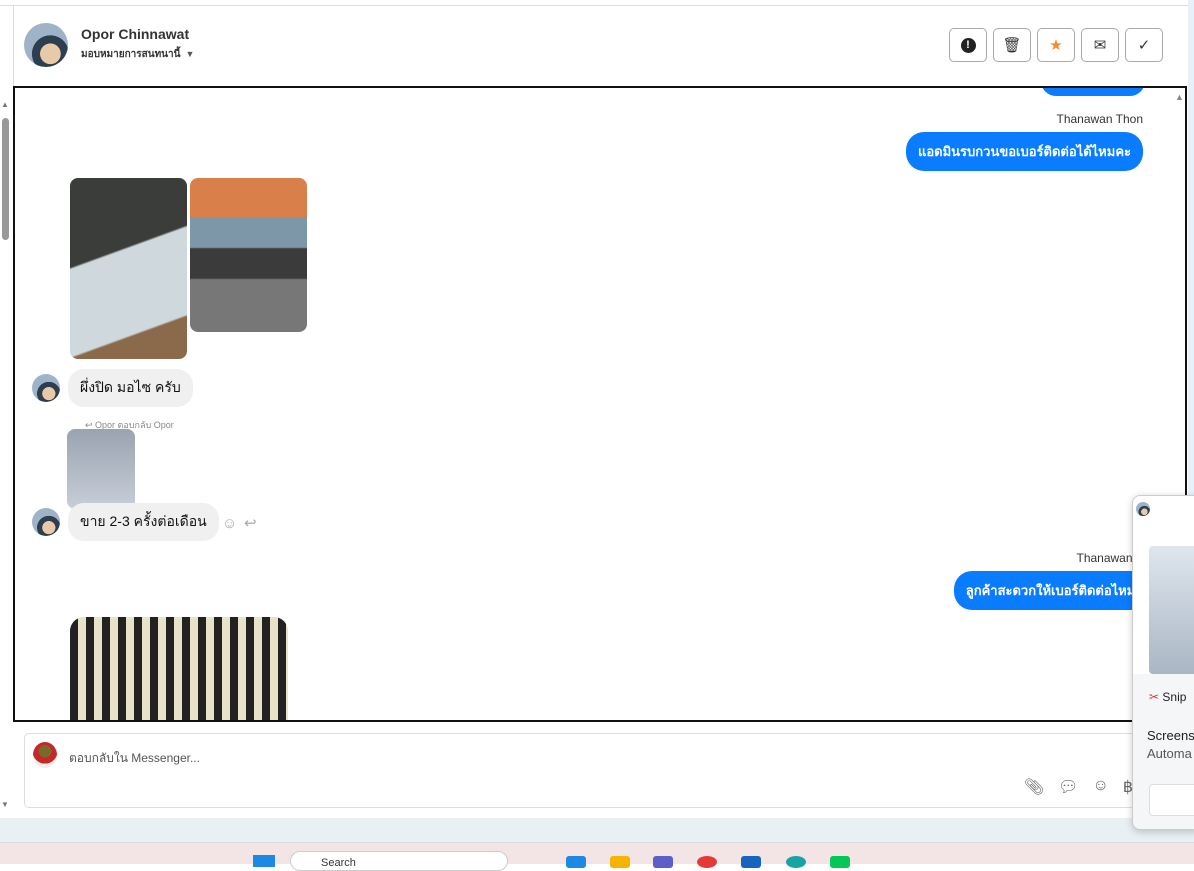 This screenshot has width=1194, height=871. I want to click on left-divider, so click(13, 46).